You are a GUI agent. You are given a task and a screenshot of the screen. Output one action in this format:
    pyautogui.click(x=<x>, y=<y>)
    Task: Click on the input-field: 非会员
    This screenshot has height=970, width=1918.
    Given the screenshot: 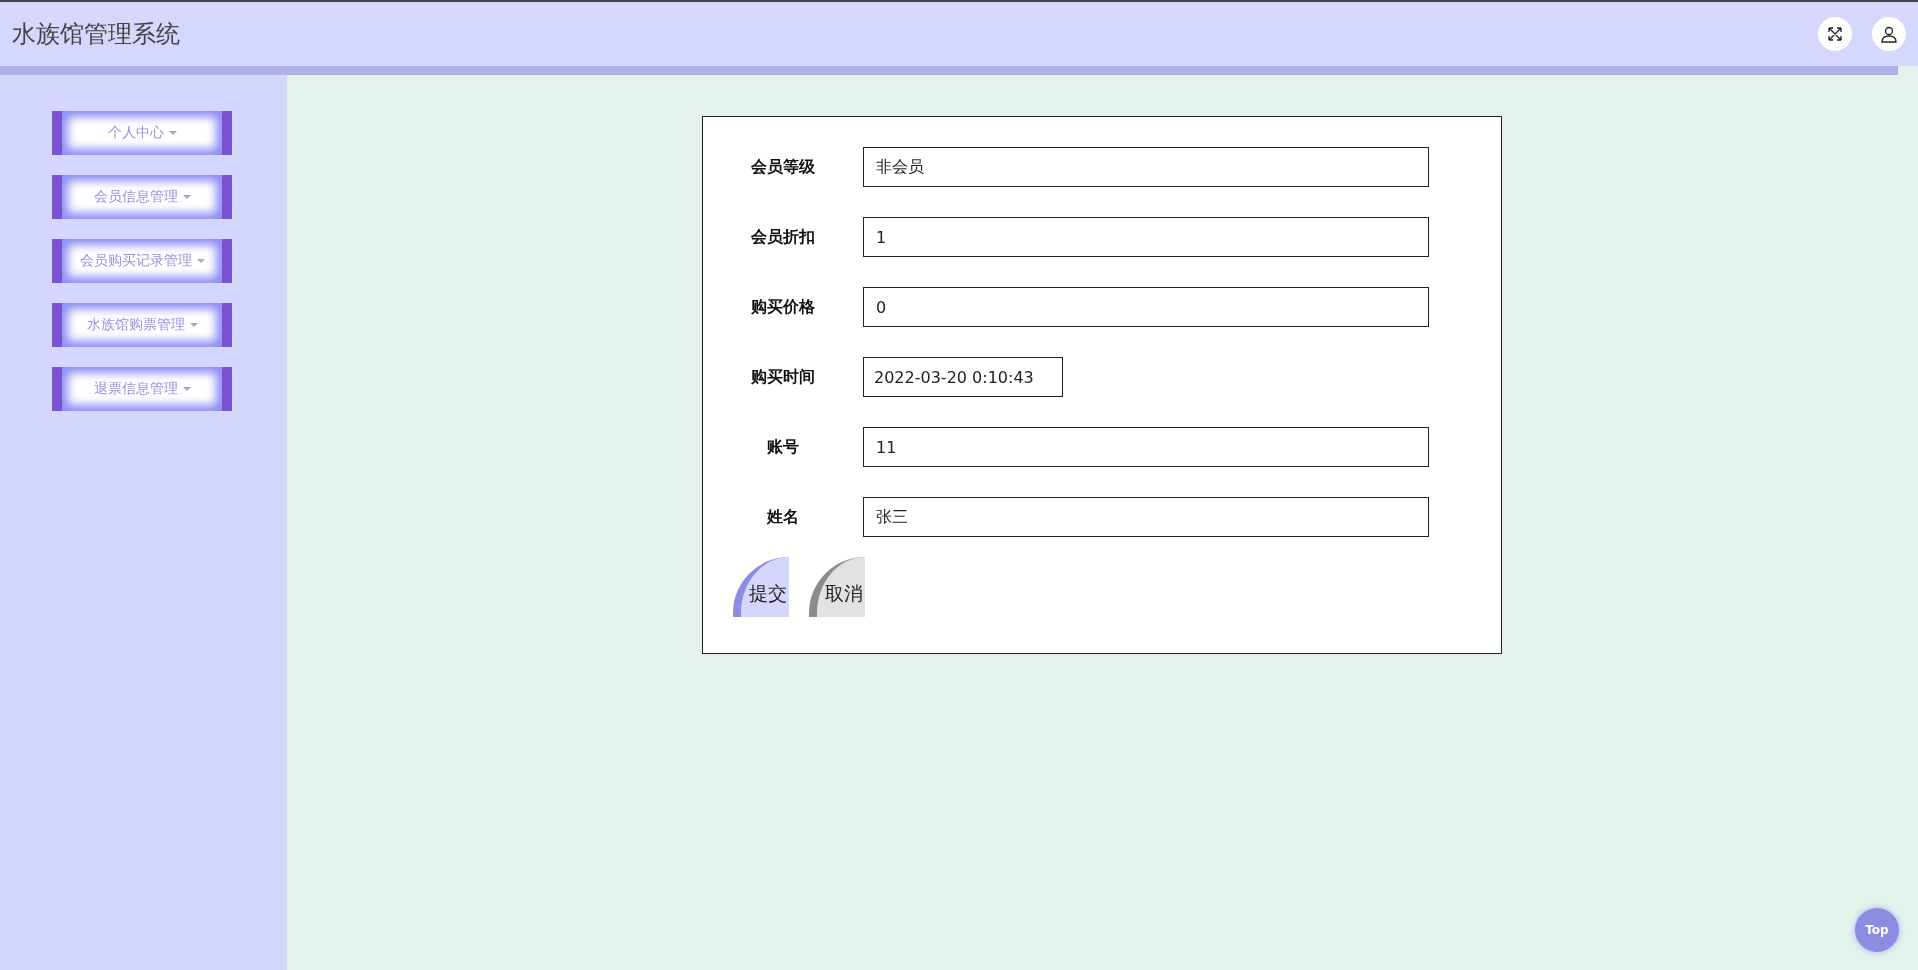 What is the action you would take?
    pyautogui.click(x=1146, y=167)
    